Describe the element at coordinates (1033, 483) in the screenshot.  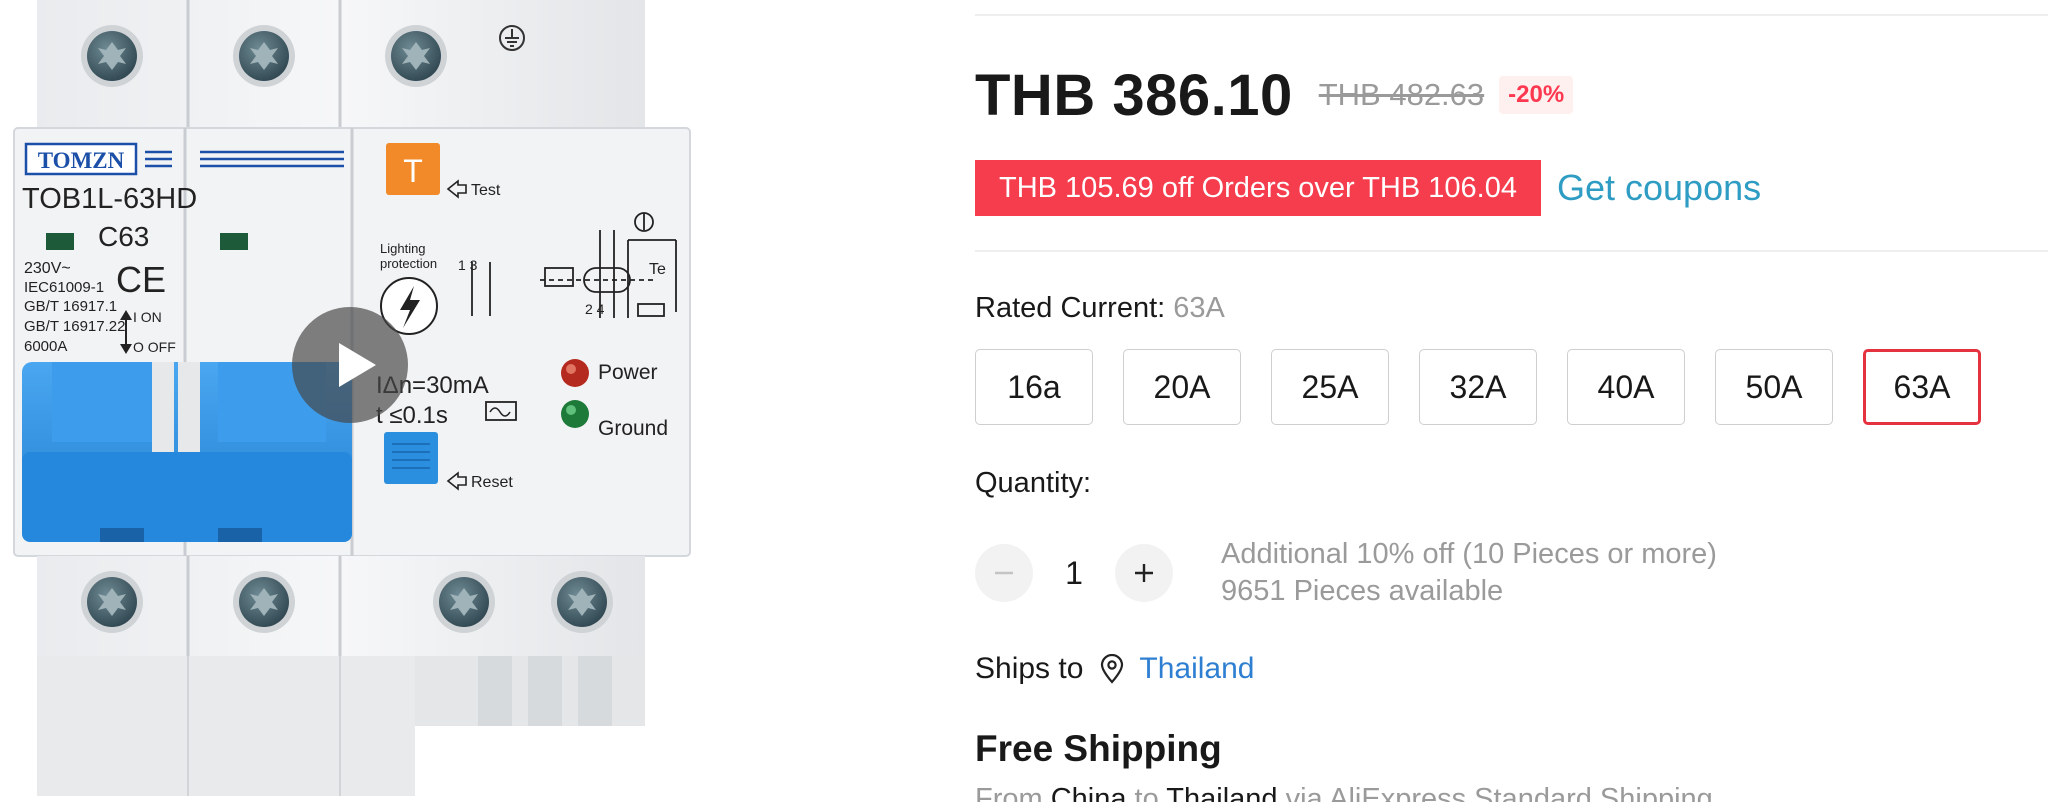
I see `quantity-title: Quantity:` at that location.